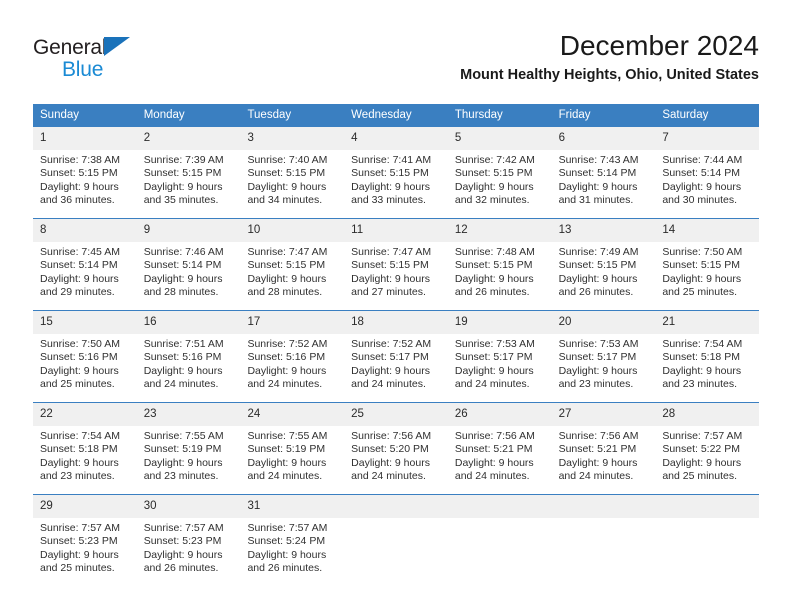 This screenshot has height=612, width=792. What do you see at coordinates (85, 414) in the screenshot?
I see `day-number: 22` at bounding box center [85, 414].